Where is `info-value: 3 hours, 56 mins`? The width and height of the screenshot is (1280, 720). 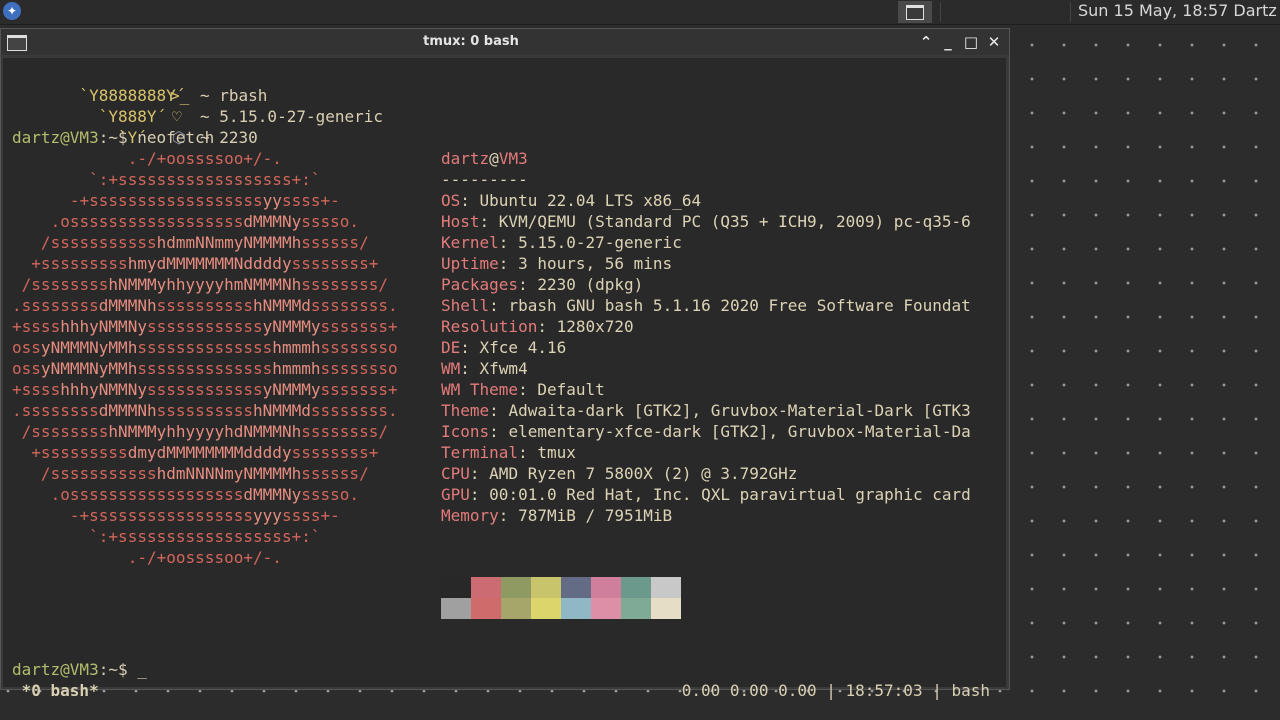
info-value: 3 hours, 56 mins is located at coordinates (595, 263).